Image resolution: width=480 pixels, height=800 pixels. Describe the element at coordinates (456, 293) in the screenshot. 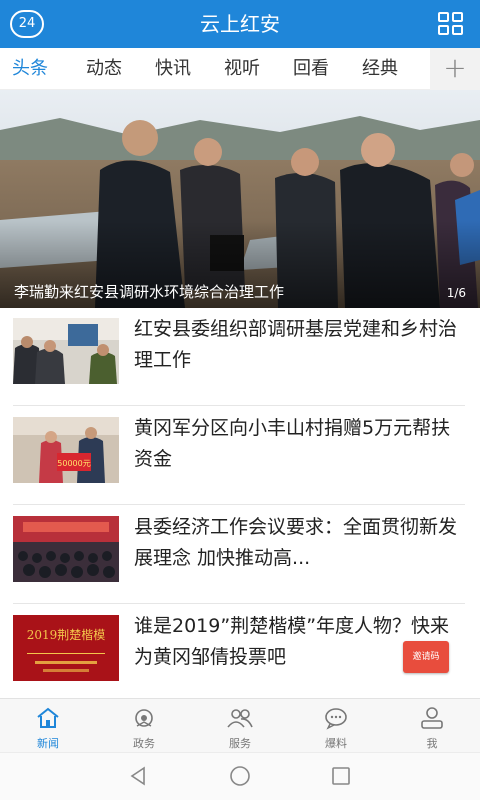

I see `hero-pager: 1/6` at that location.